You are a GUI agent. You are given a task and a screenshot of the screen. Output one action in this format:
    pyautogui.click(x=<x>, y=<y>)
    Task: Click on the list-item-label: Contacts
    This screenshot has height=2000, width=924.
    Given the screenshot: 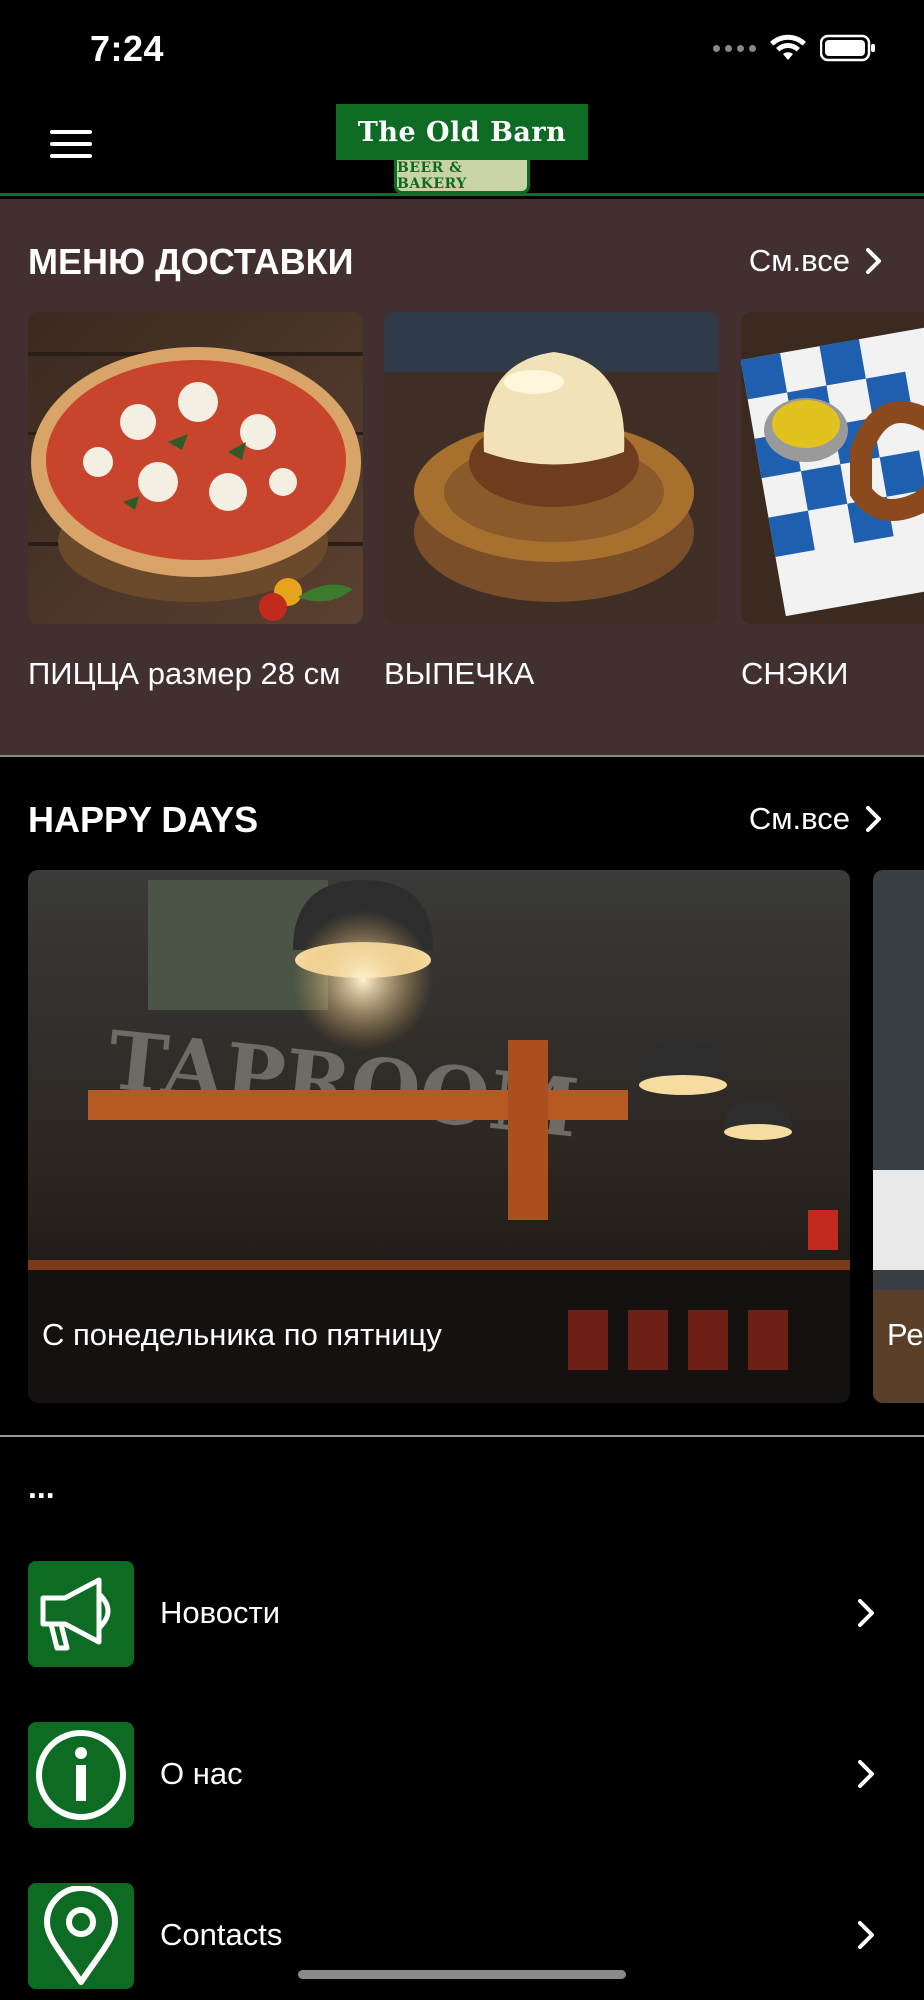 What is the action you would take?
    pyautogui.click(x=221, y=1934)
    